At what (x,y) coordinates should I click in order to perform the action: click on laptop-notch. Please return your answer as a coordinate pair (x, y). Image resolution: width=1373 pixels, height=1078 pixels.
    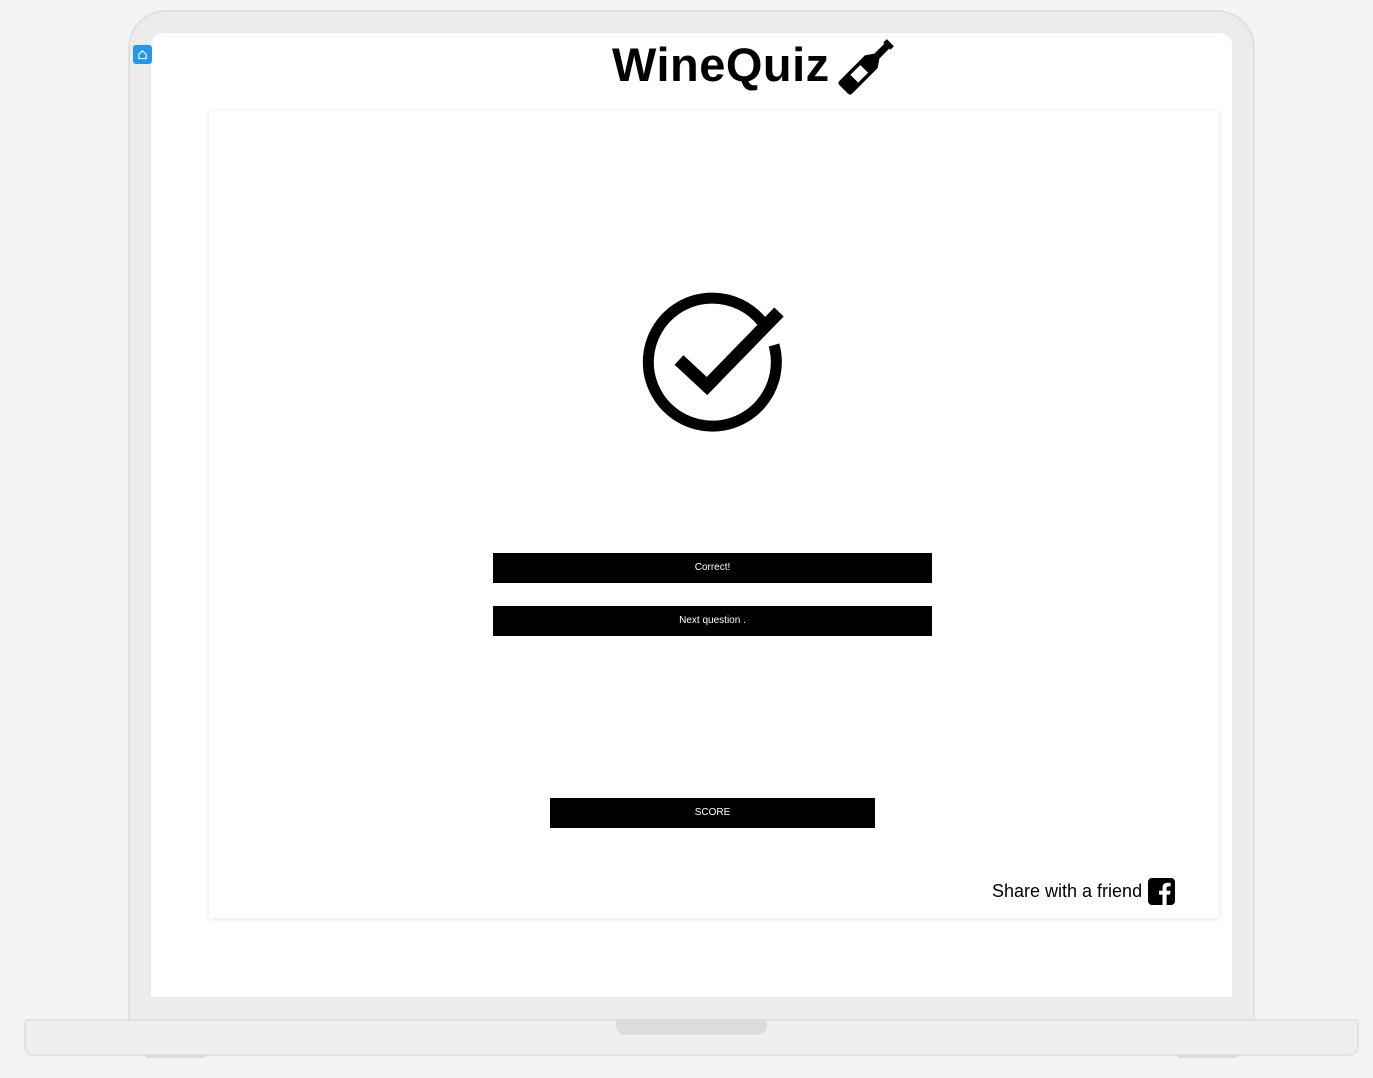
    Looking at the image, I should click on (691, 1027).